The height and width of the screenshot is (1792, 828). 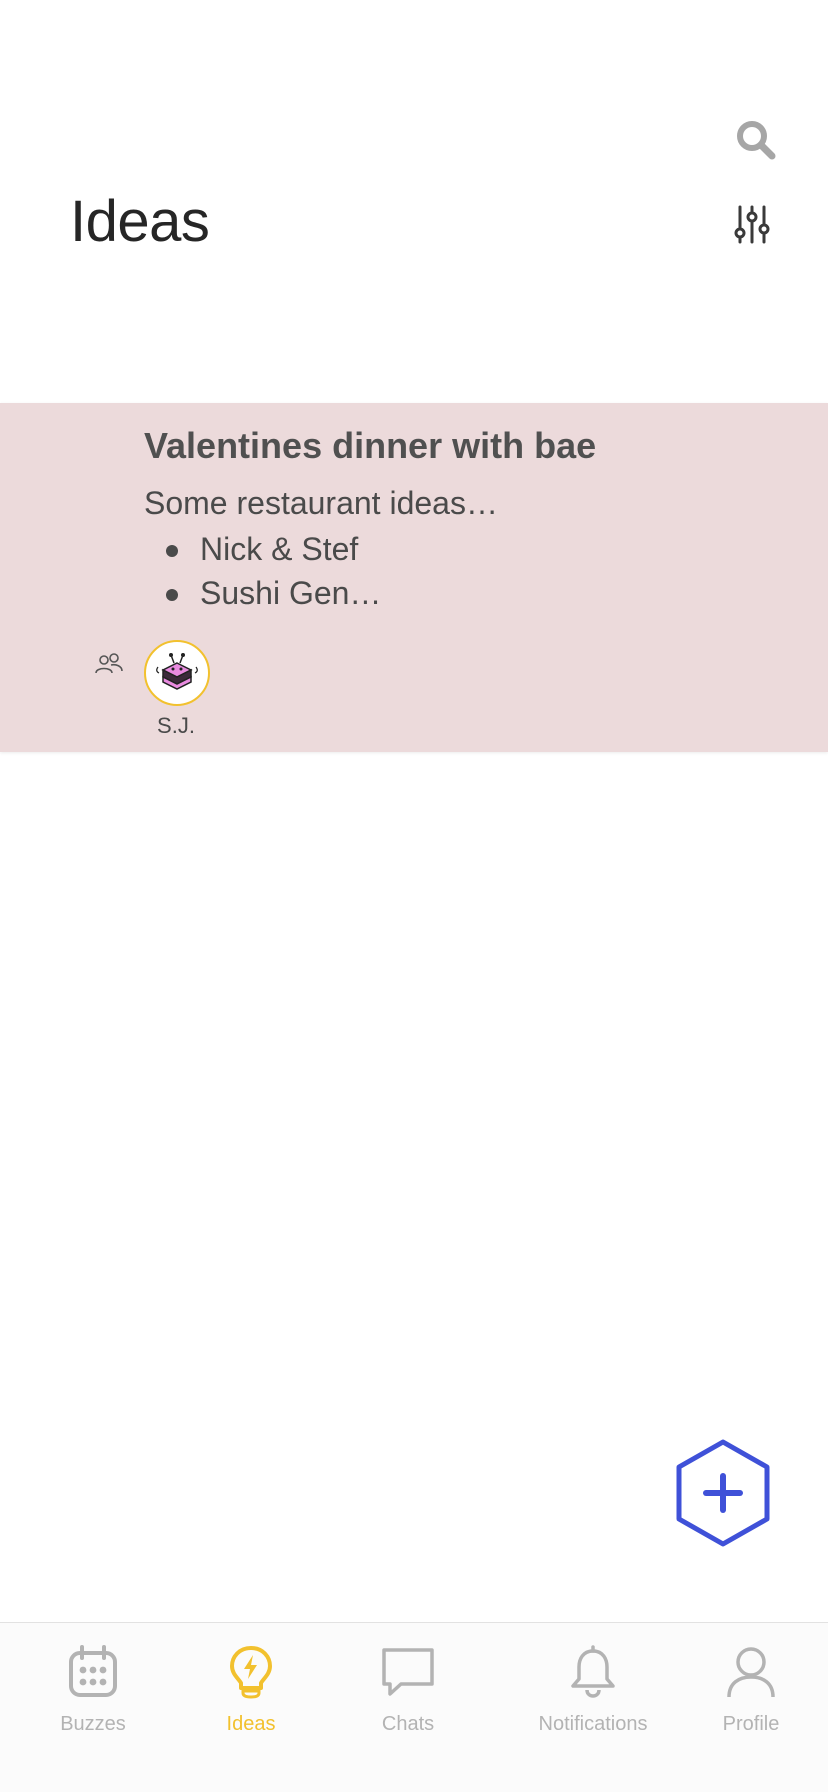 I want to click on sliders-icon, so click(x=752, y=224).